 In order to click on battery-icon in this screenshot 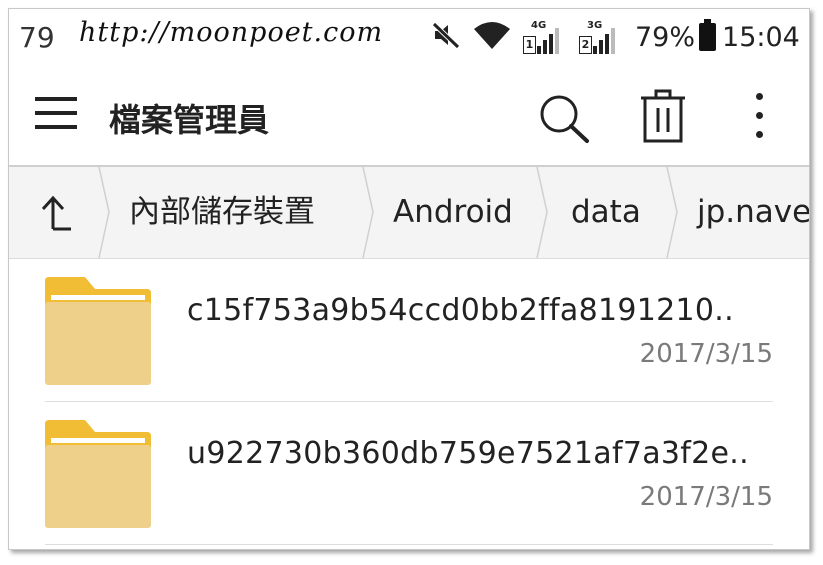, I will do `click(708, 35)`.